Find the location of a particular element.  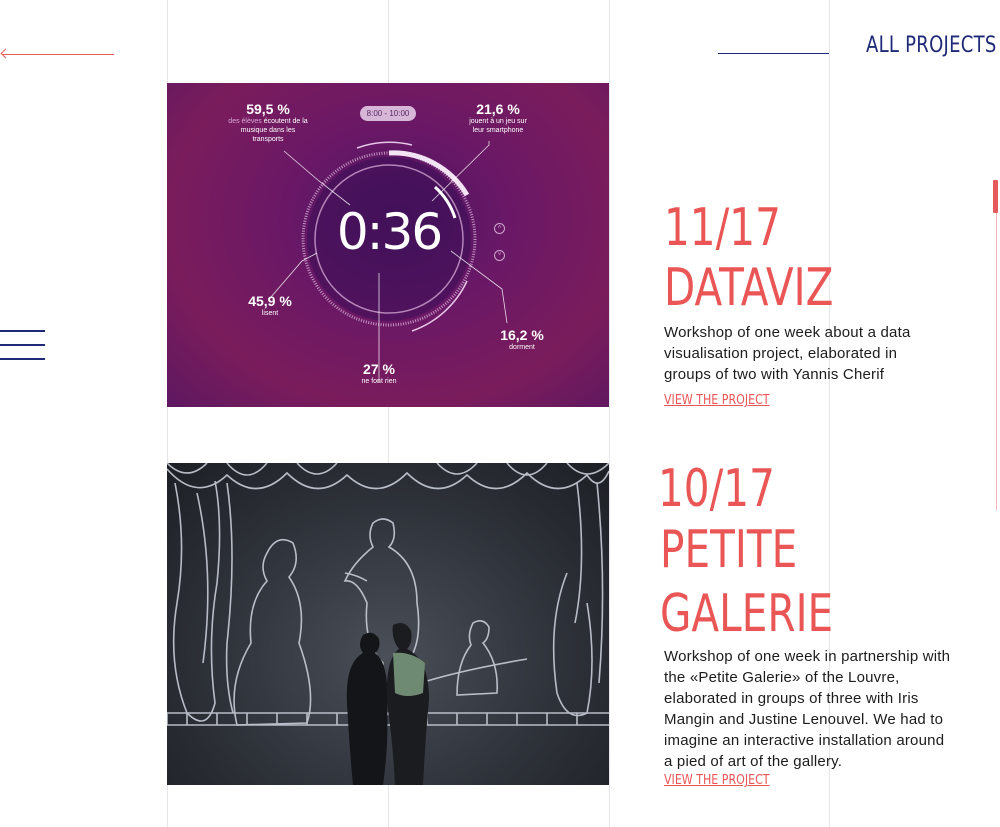

project-number: 11/17 is located at coordinates (722, 228).